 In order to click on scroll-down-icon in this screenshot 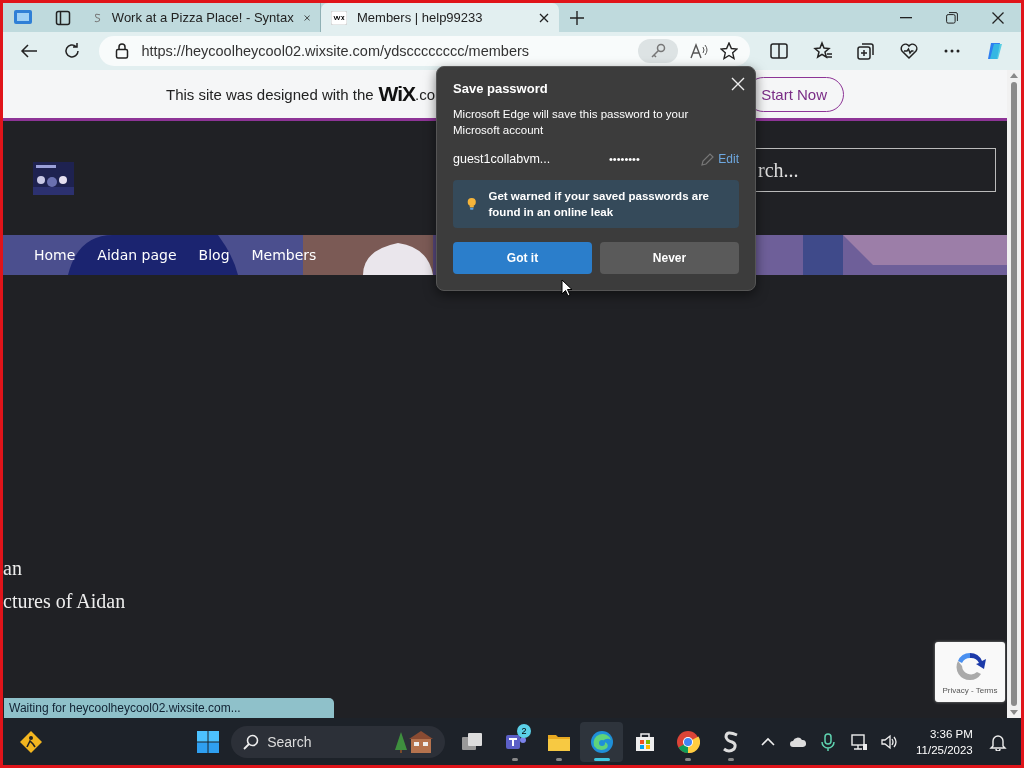, I will do `click(1014, 712)`.